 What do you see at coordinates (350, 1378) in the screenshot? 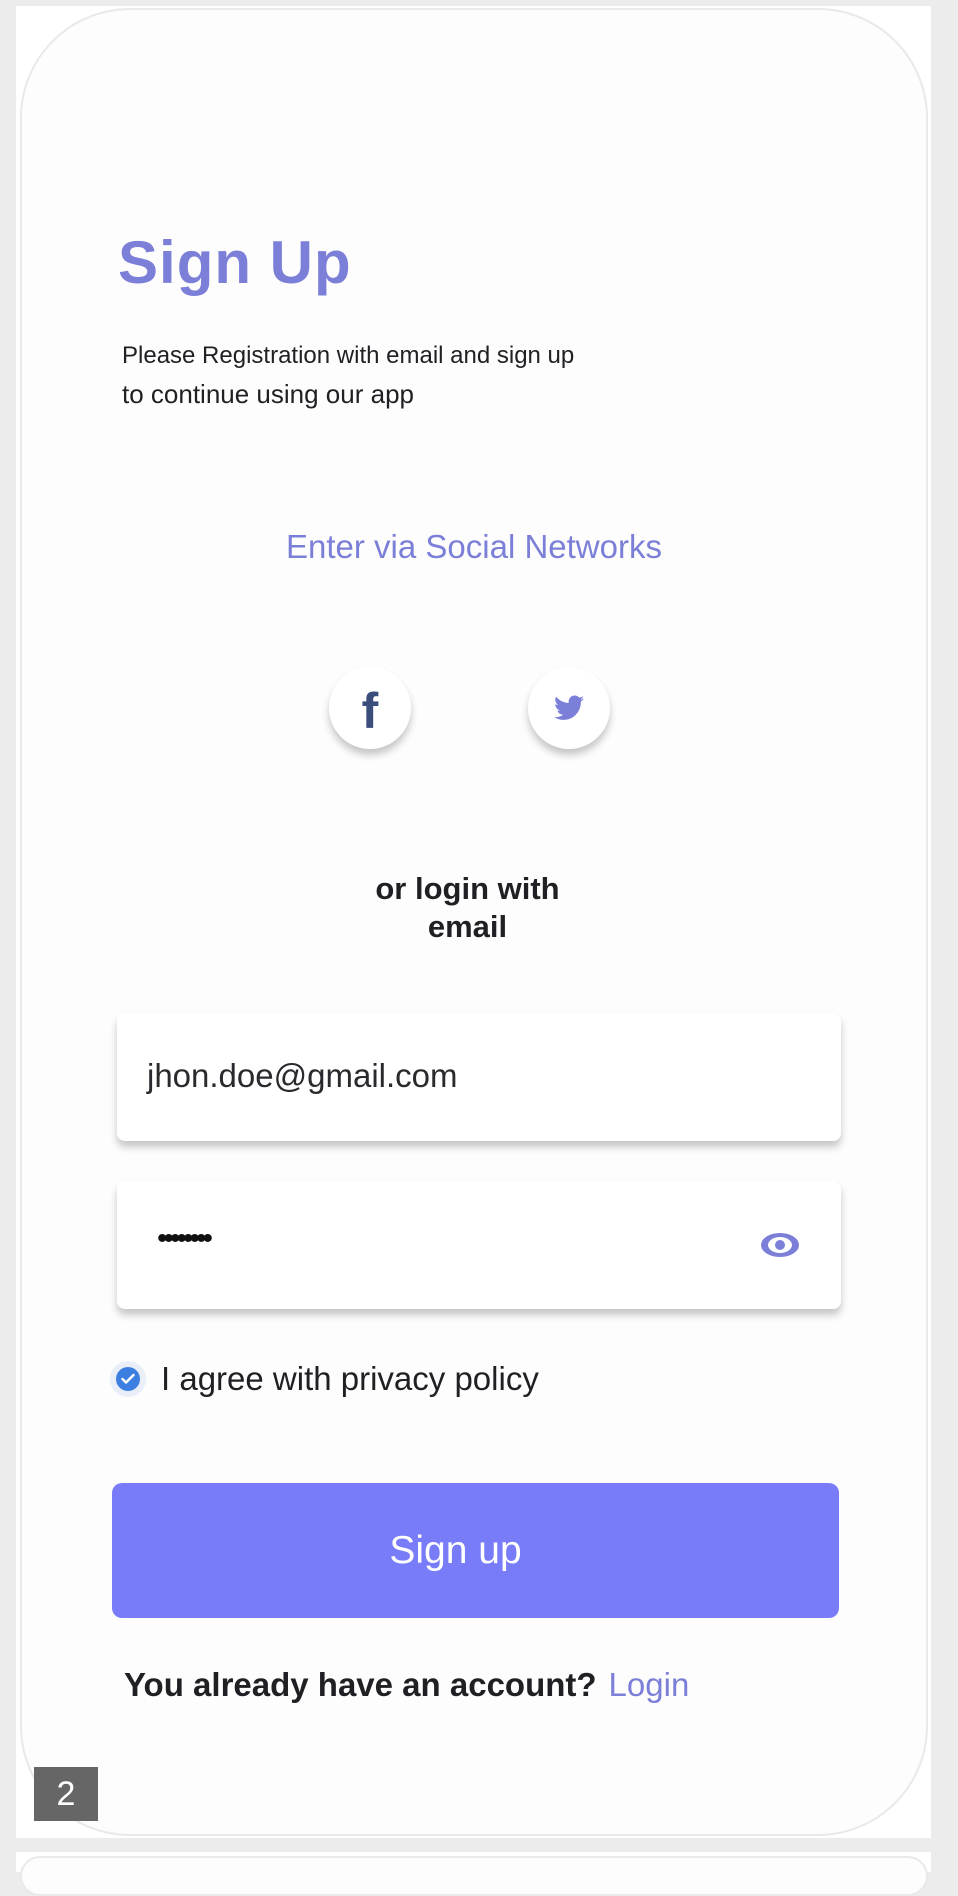
I see `privacy-label: I agree with privacy policy` at bounding box center [350, 1378].